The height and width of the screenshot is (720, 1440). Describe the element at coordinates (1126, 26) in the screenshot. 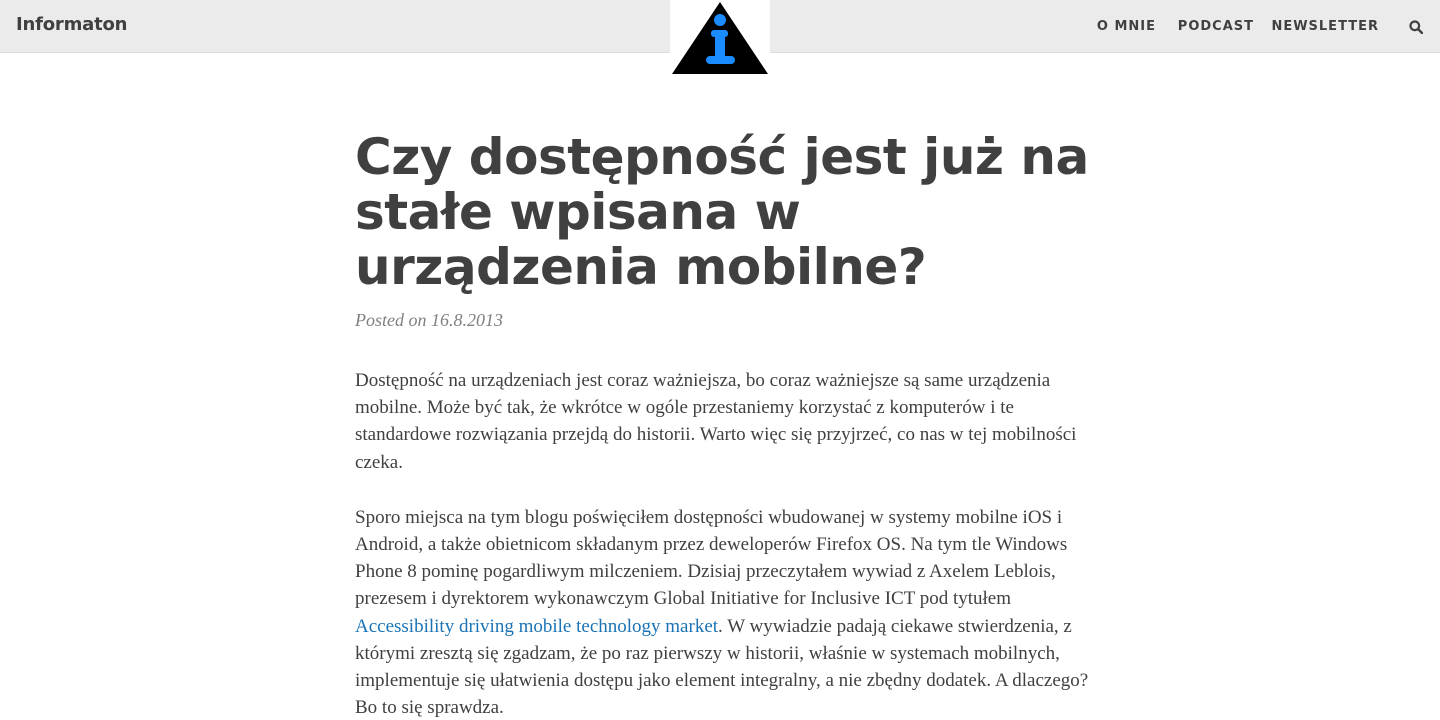

I see `nav-item-o-mnie: O MNIE` at that location.